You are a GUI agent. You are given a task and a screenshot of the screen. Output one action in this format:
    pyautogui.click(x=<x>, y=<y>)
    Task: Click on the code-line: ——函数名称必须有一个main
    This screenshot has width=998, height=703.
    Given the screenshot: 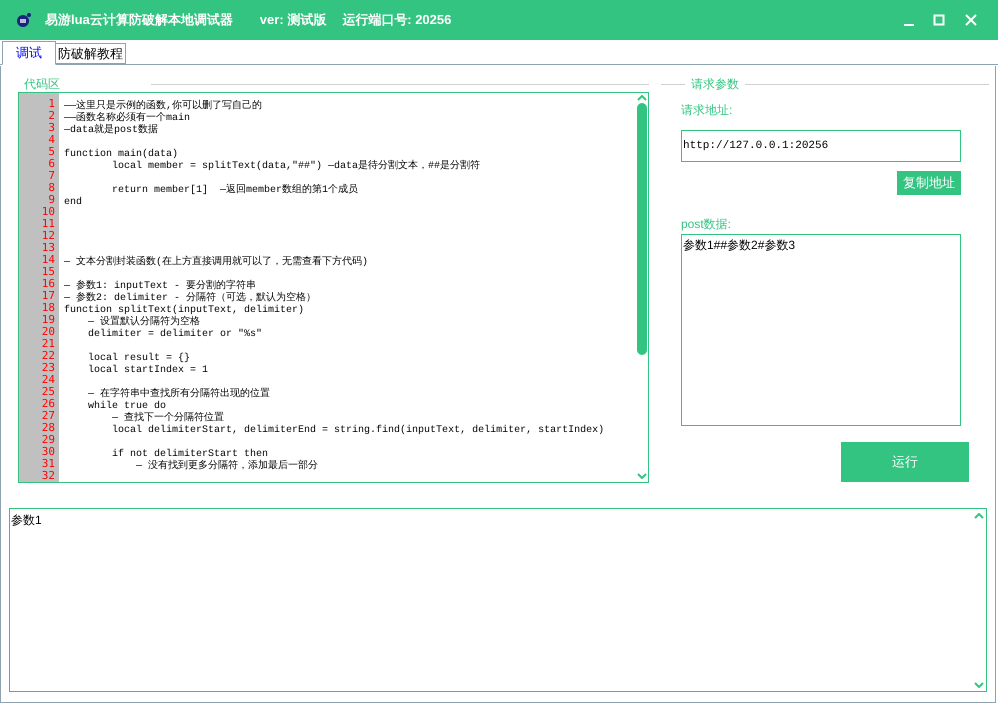 What is the action you would take?
    pyautogui.click(x=127, y=118)
    